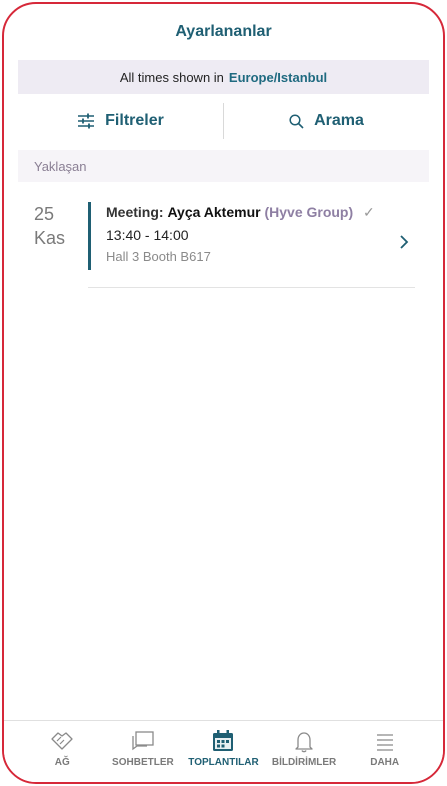 This screenshot has width=447, height=786. Describe the element at coordinates (60, 166) in the screenshot. I see `section-label: Yaklaşan` at that location.